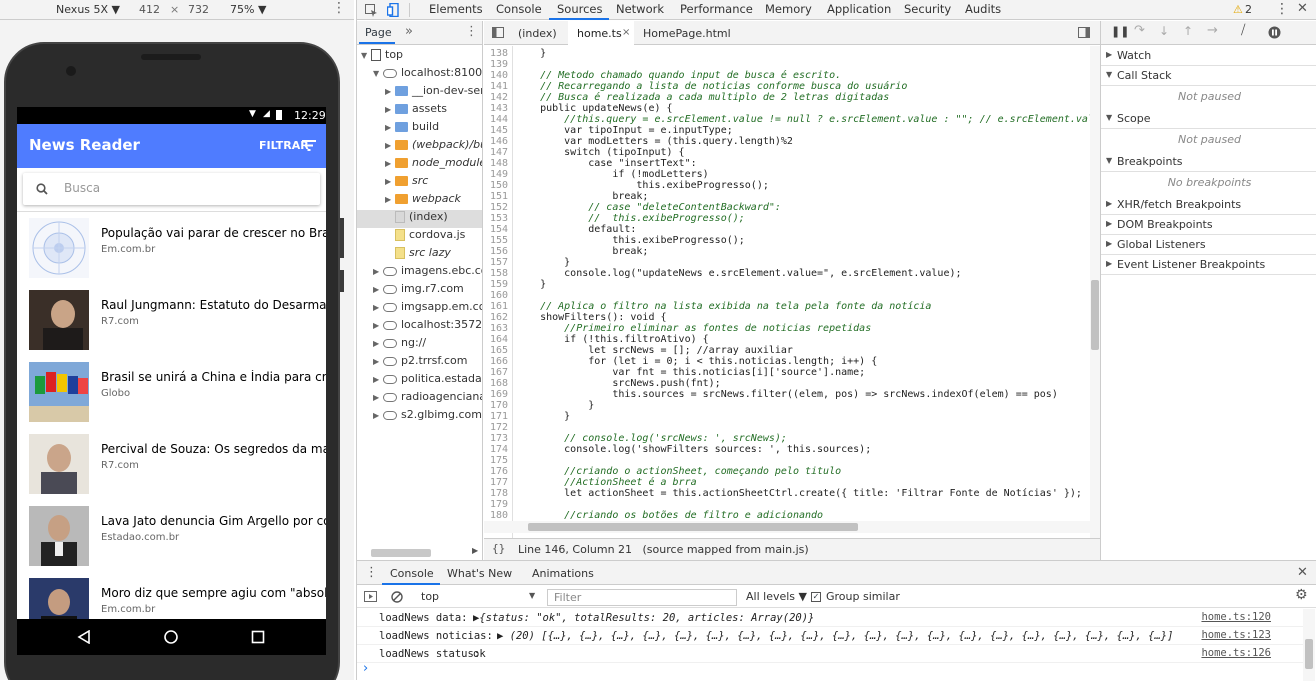  What do you see at coordinates (496, 383) in the screenshot?
I see `line-number: 168` at bounding box center [496, 383].